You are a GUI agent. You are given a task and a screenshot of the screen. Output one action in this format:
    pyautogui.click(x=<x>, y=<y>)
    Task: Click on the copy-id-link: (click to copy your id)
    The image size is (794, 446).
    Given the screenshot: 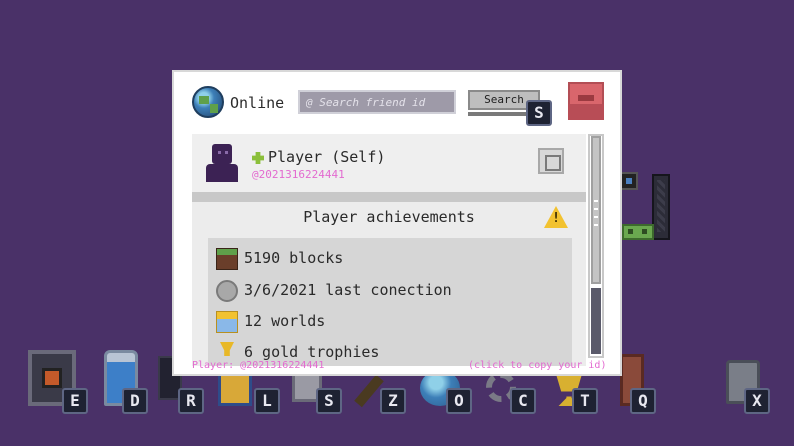 What is the action you would take?
    pyautogui.click(x=537, y=365)
    